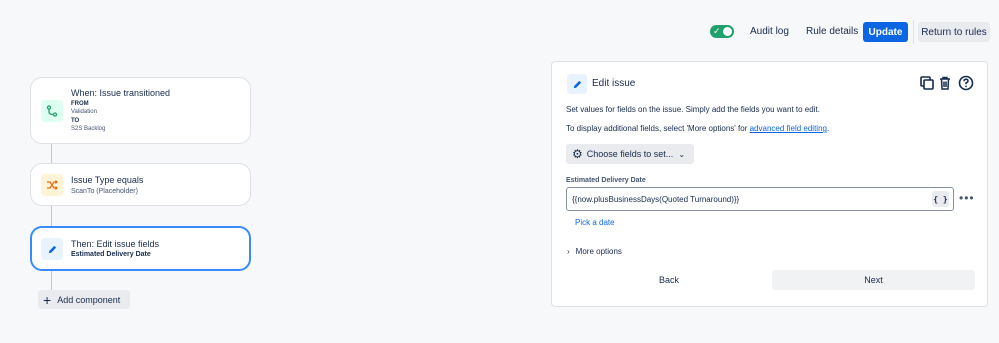  Describe the element at coordinates (954, 32) in the screenshot. I see `return-to-rules-button: Return to rules` at that location.